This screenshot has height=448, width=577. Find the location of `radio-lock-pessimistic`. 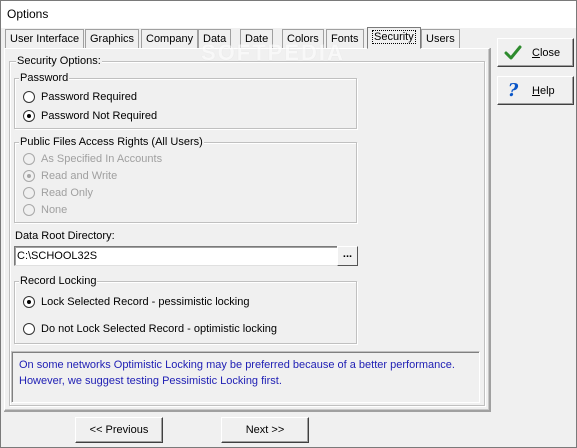

radio-lock-pessimistic is located at coordinates (29, 302).